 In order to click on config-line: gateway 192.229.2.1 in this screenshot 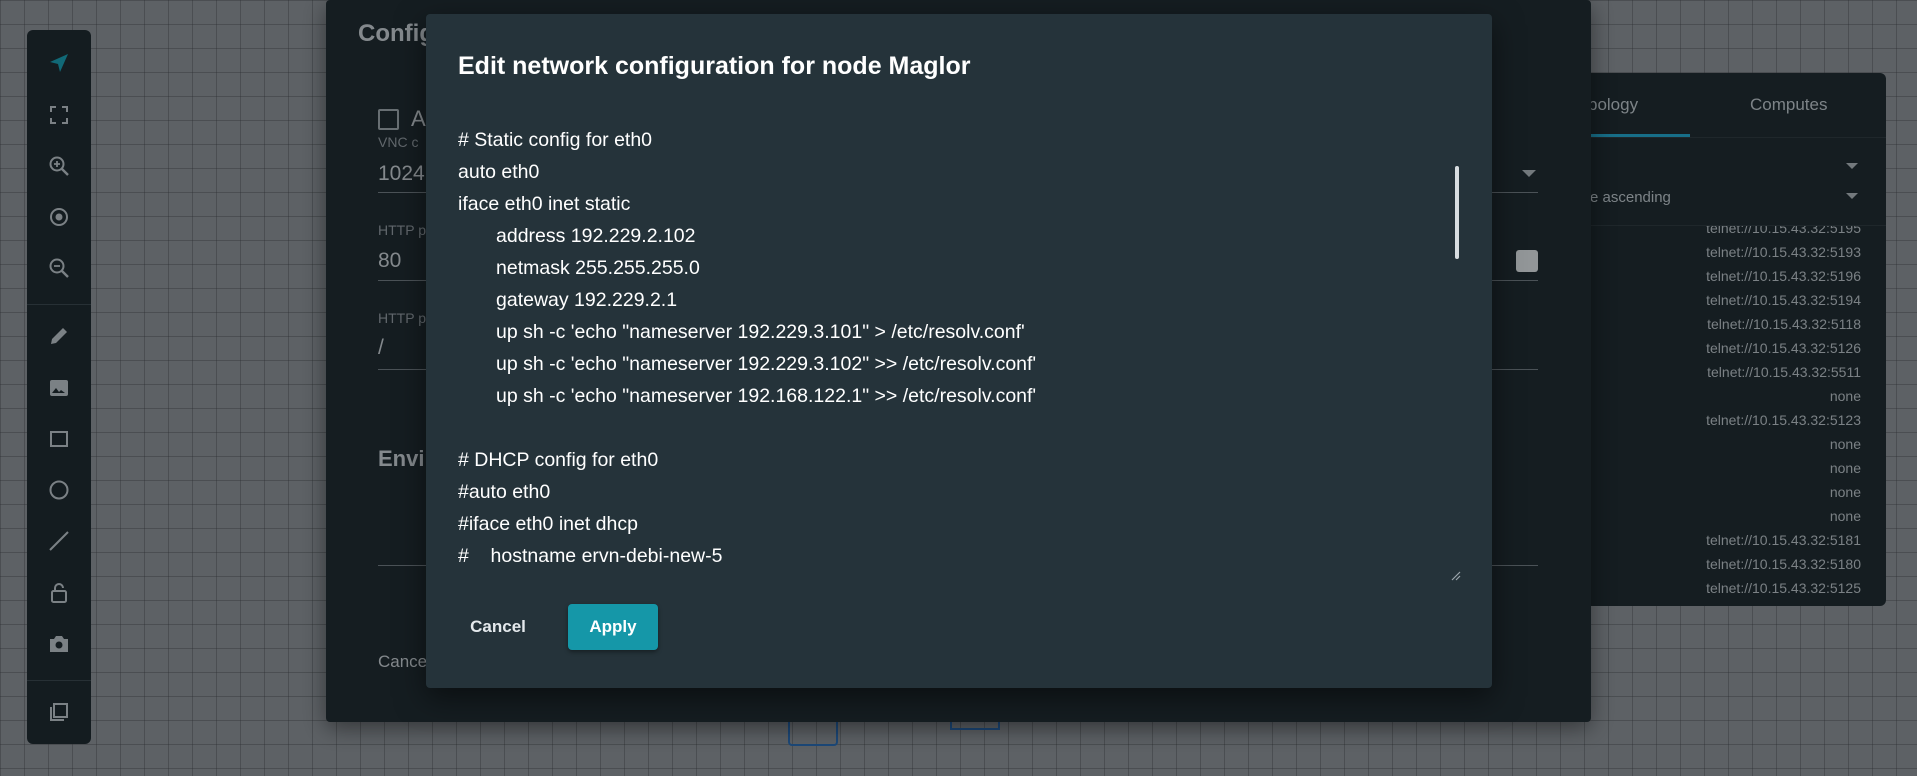, I will do `click(587, 300)`.